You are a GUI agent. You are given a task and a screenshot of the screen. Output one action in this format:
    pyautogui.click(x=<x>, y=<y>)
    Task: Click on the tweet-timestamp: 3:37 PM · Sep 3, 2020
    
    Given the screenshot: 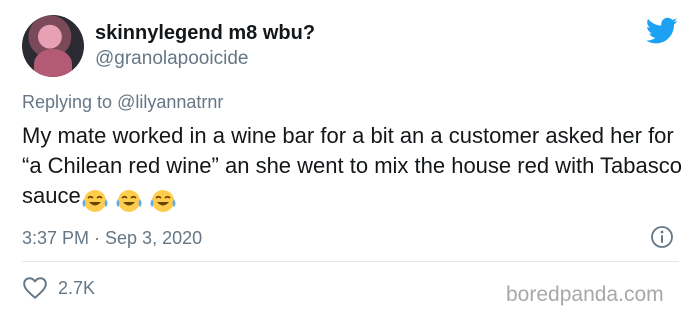 What is the action you would take?
    pyautogui.click(x=112, y=238)
    